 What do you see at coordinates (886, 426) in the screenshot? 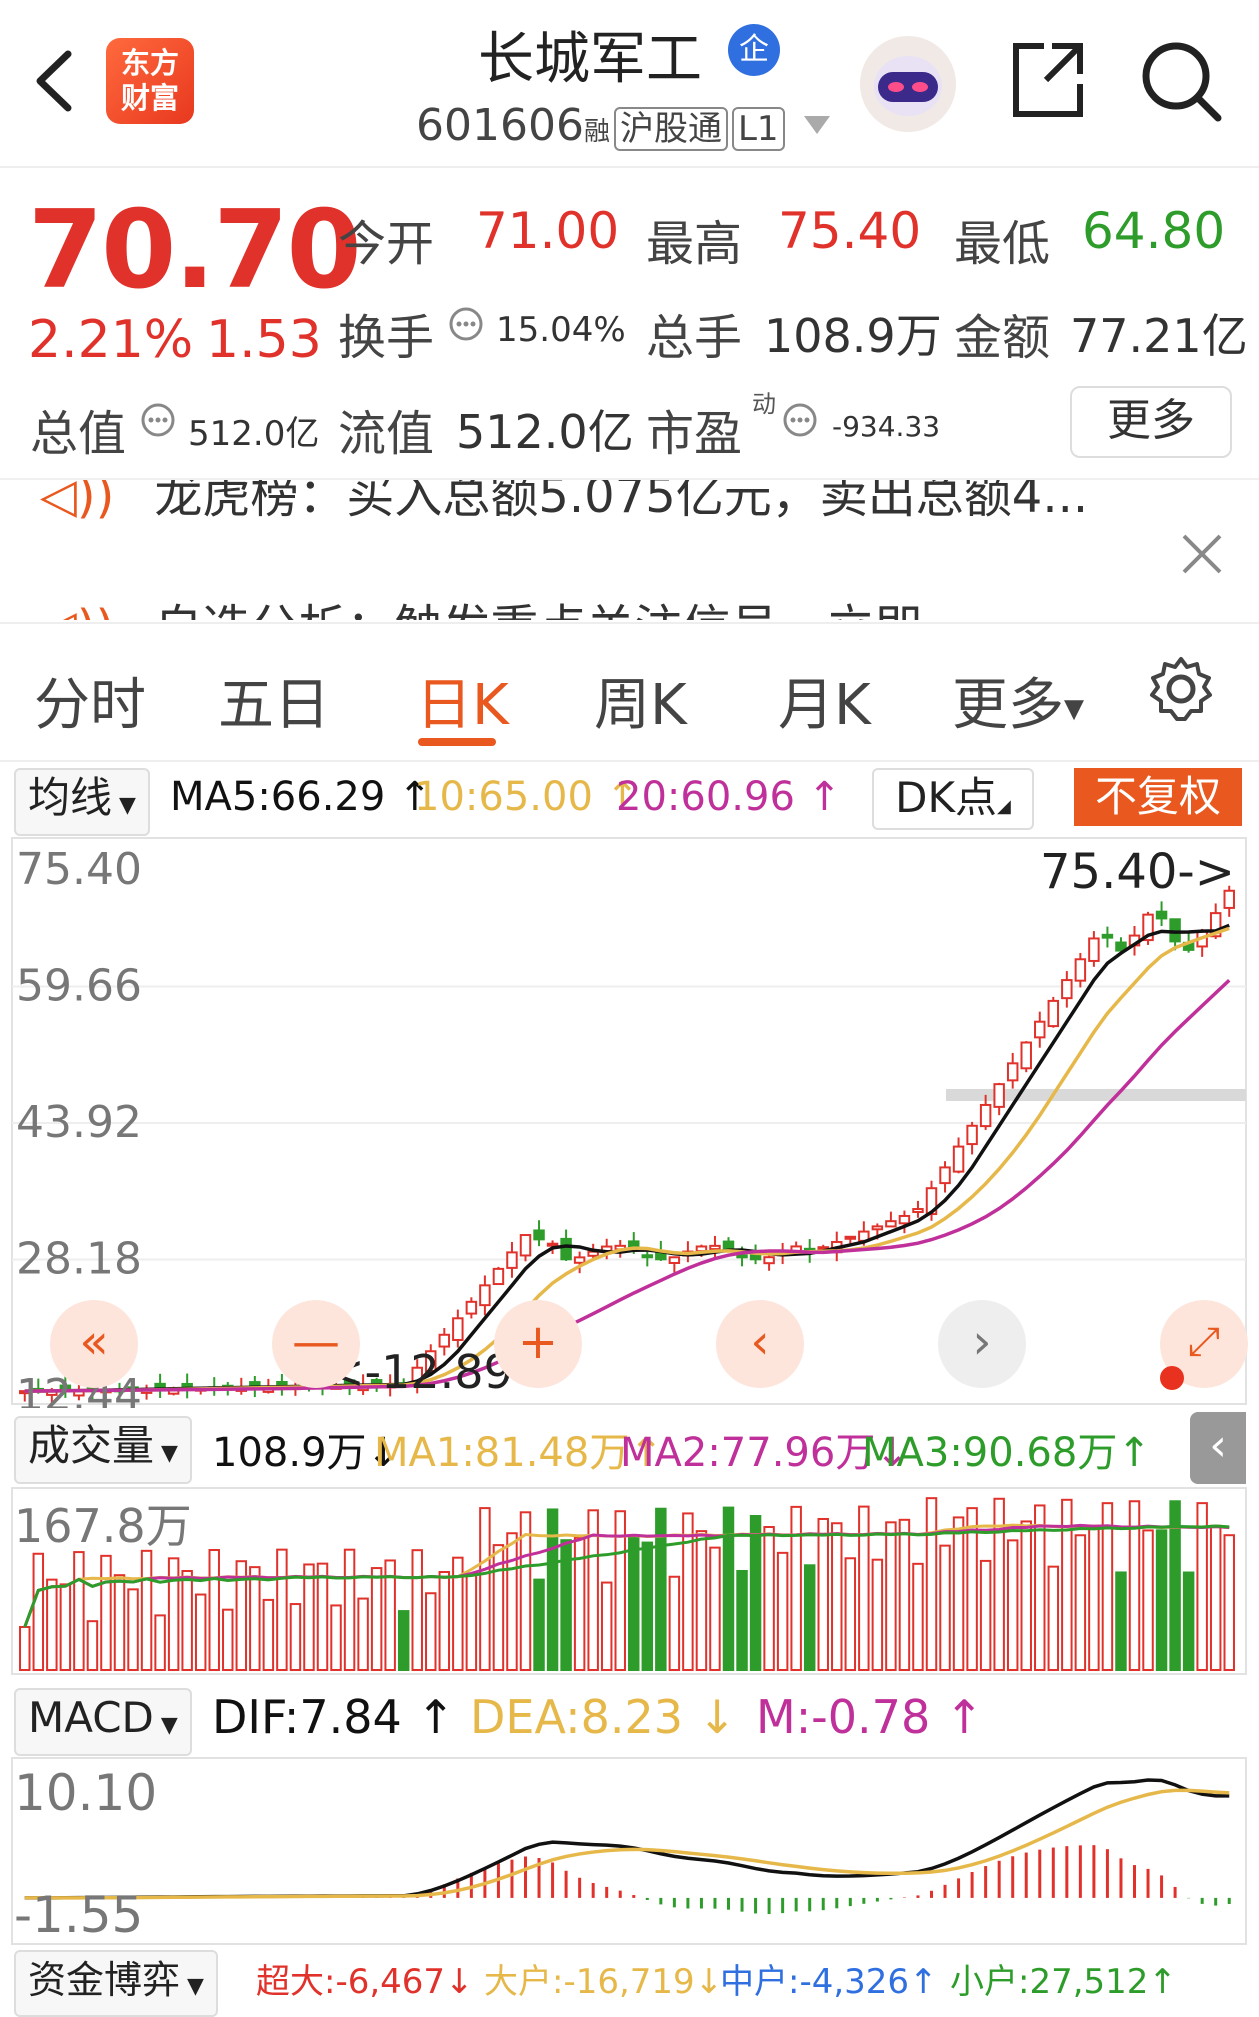
I see `pe-value: -934.33` at bounding box center [886, 426].